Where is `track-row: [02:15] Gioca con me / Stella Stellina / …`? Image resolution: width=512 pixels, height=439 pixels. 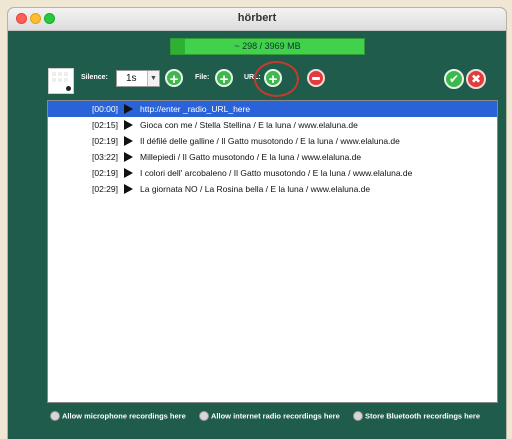 track-row: [02:15] Gioca con me / Stella Stellina / … is located at coordinates (272, 125).